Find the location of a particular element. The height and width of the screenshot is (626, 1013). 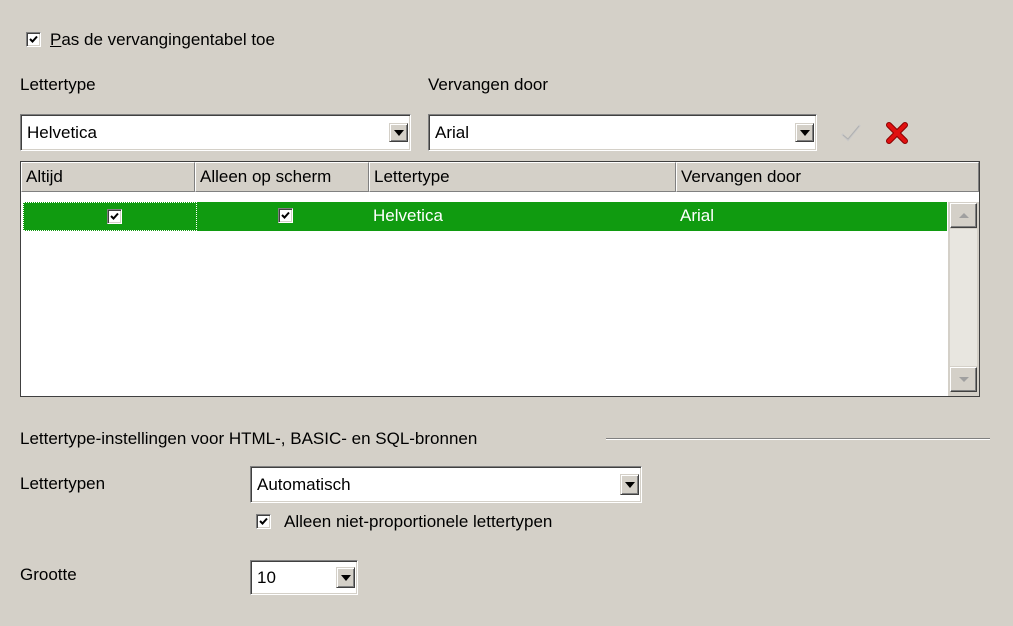

apply-table-text: as de vervangingentabel toe is located at coordinates (168, 39).